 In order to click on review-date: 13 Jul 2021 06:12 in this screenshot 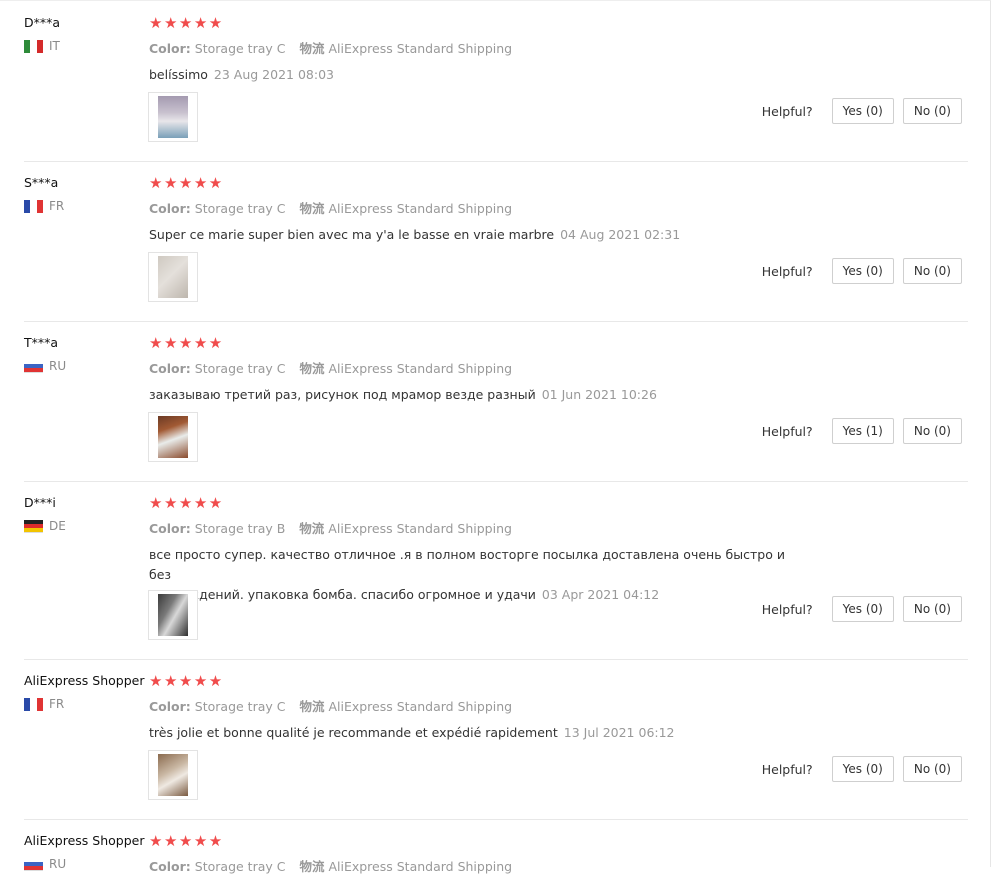, I will do `click(619, 732)`.